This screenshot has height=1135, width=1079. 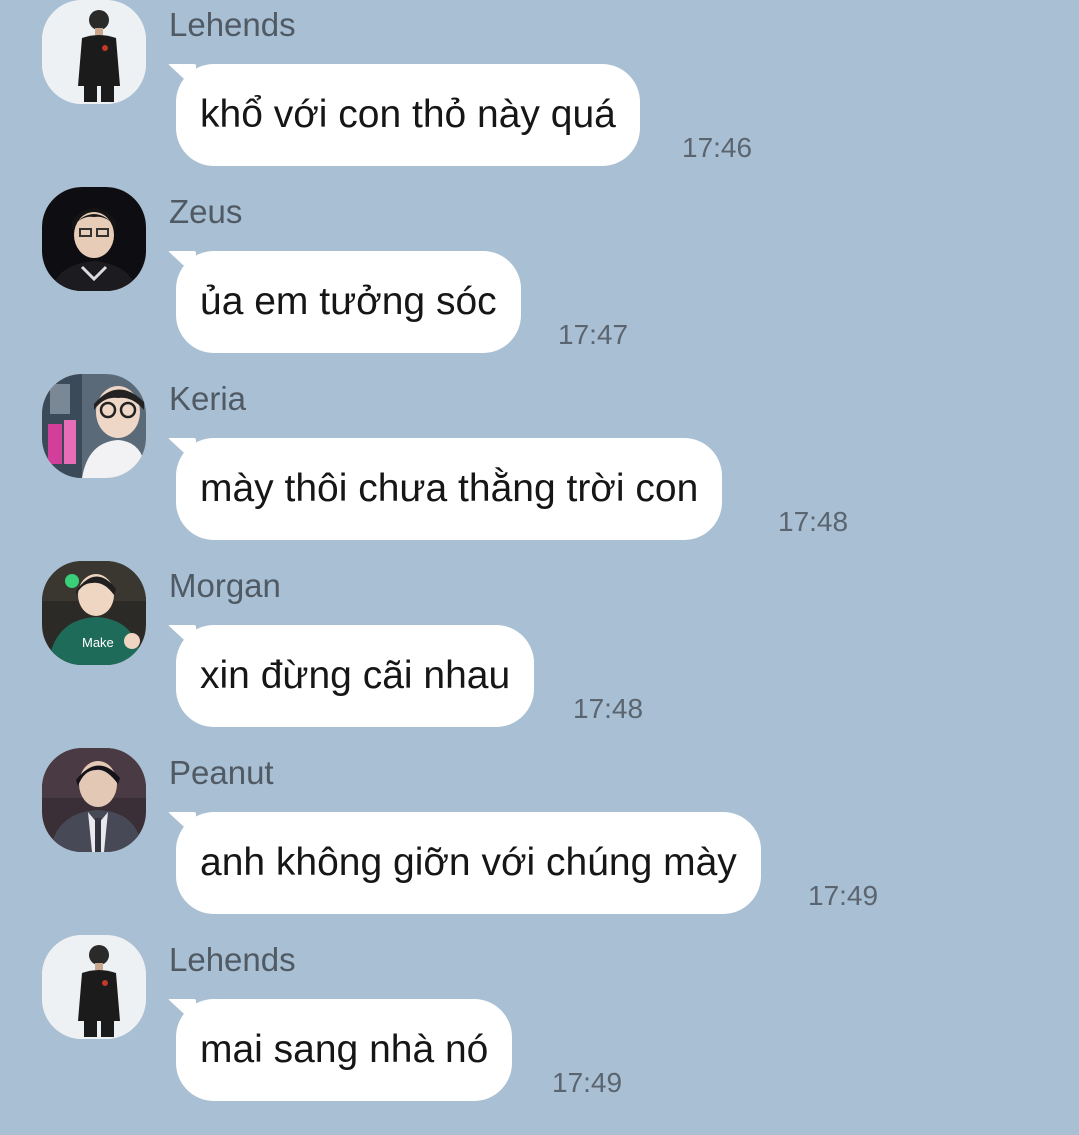 I want to click on peanut-avatar-icon, so click(x=94, y=800).